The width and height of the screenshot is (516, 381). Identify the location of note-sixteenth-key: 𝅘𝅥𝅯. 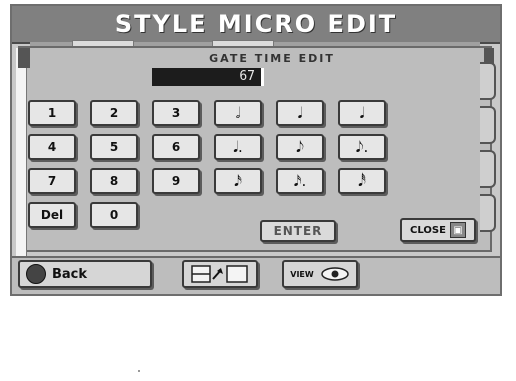
(238, 181).